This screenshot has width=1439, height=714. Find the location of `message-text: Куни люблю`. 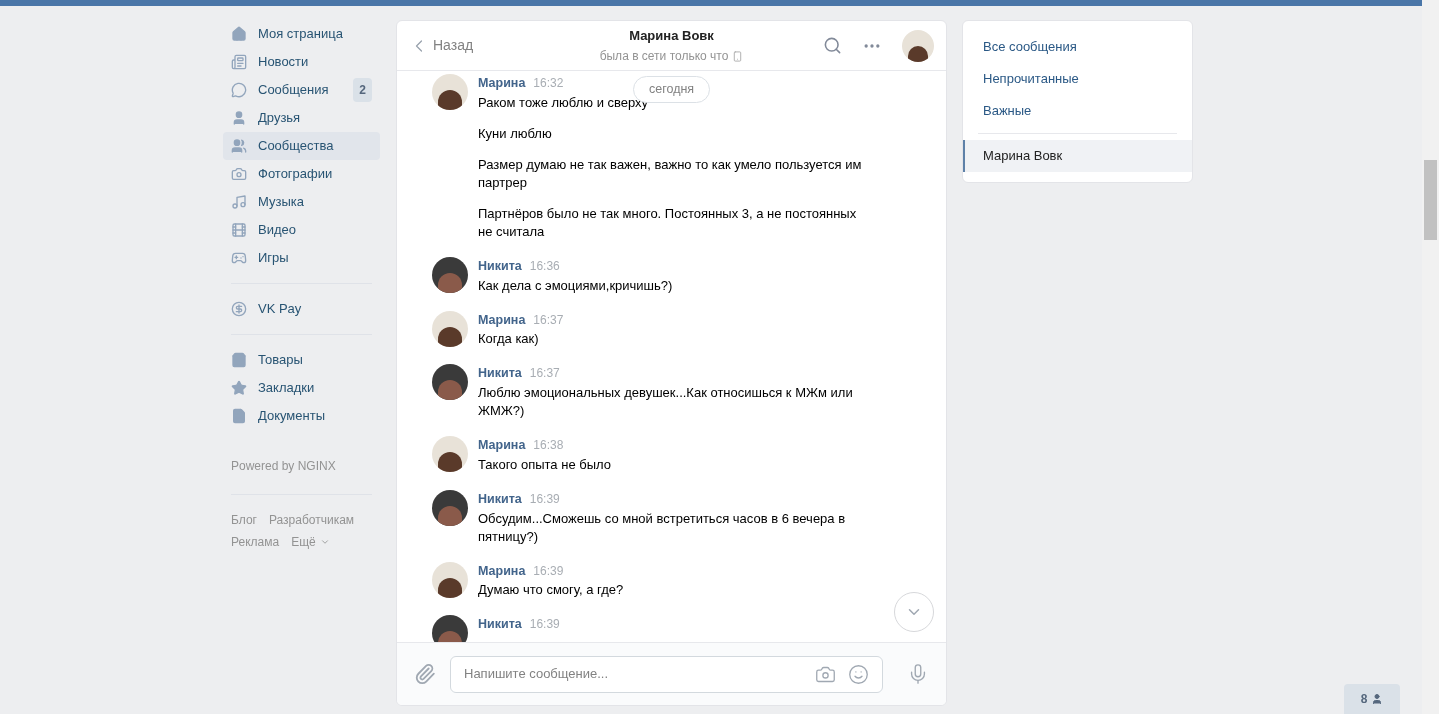

message-text: Куни люблю is located at coordinates (515, 133).